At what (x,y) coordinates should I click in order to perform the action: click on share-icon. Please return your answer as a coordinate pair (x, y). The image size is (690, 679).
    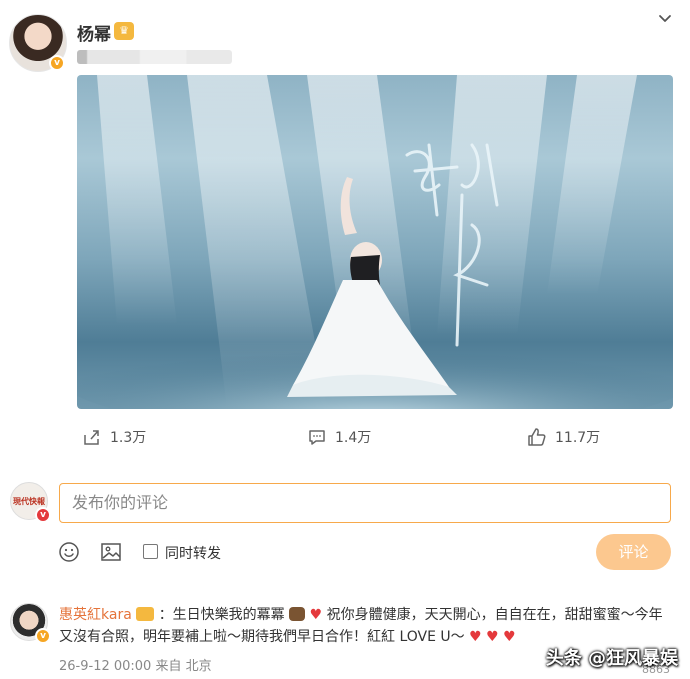
    Looking at the image, I should click on (91, 437).